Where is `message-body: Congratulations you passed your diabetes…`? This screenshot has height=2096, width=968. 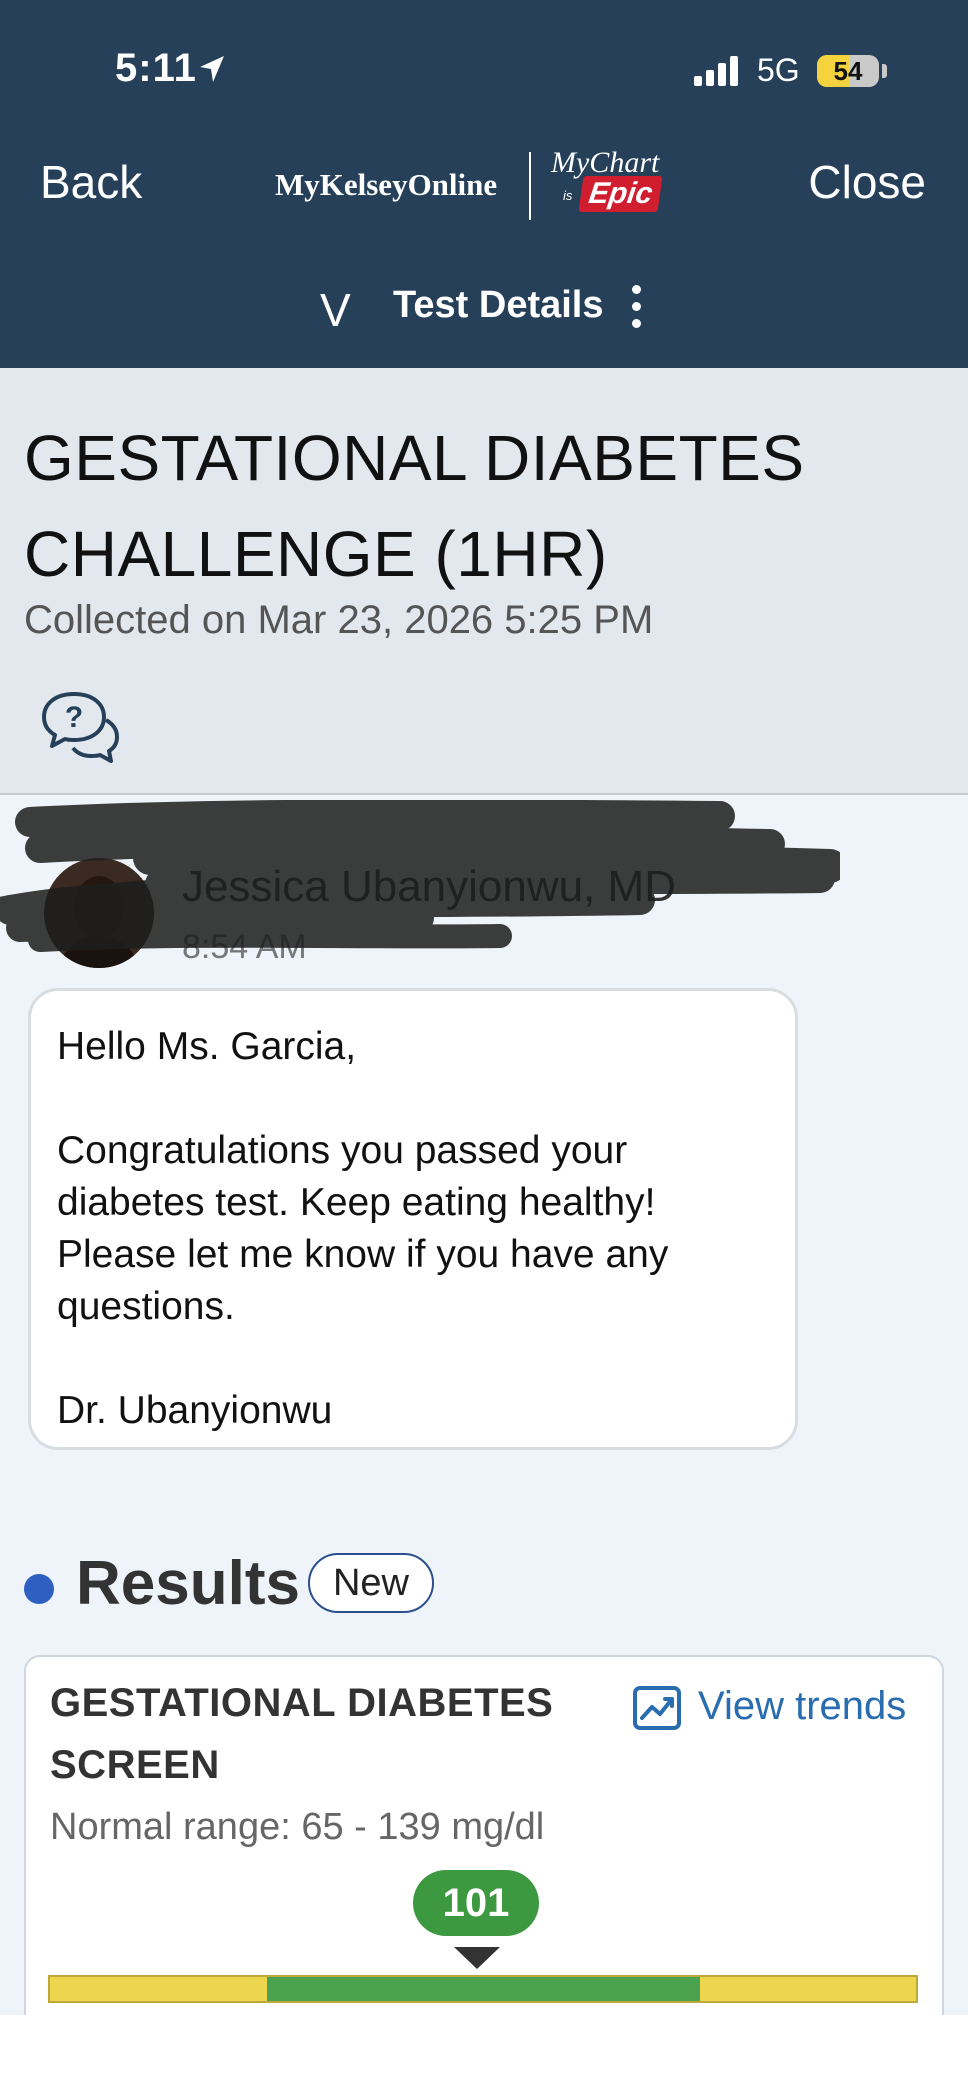 message-body: Congratulations you passed your diabetes… is located at coordinates (363, 1228).